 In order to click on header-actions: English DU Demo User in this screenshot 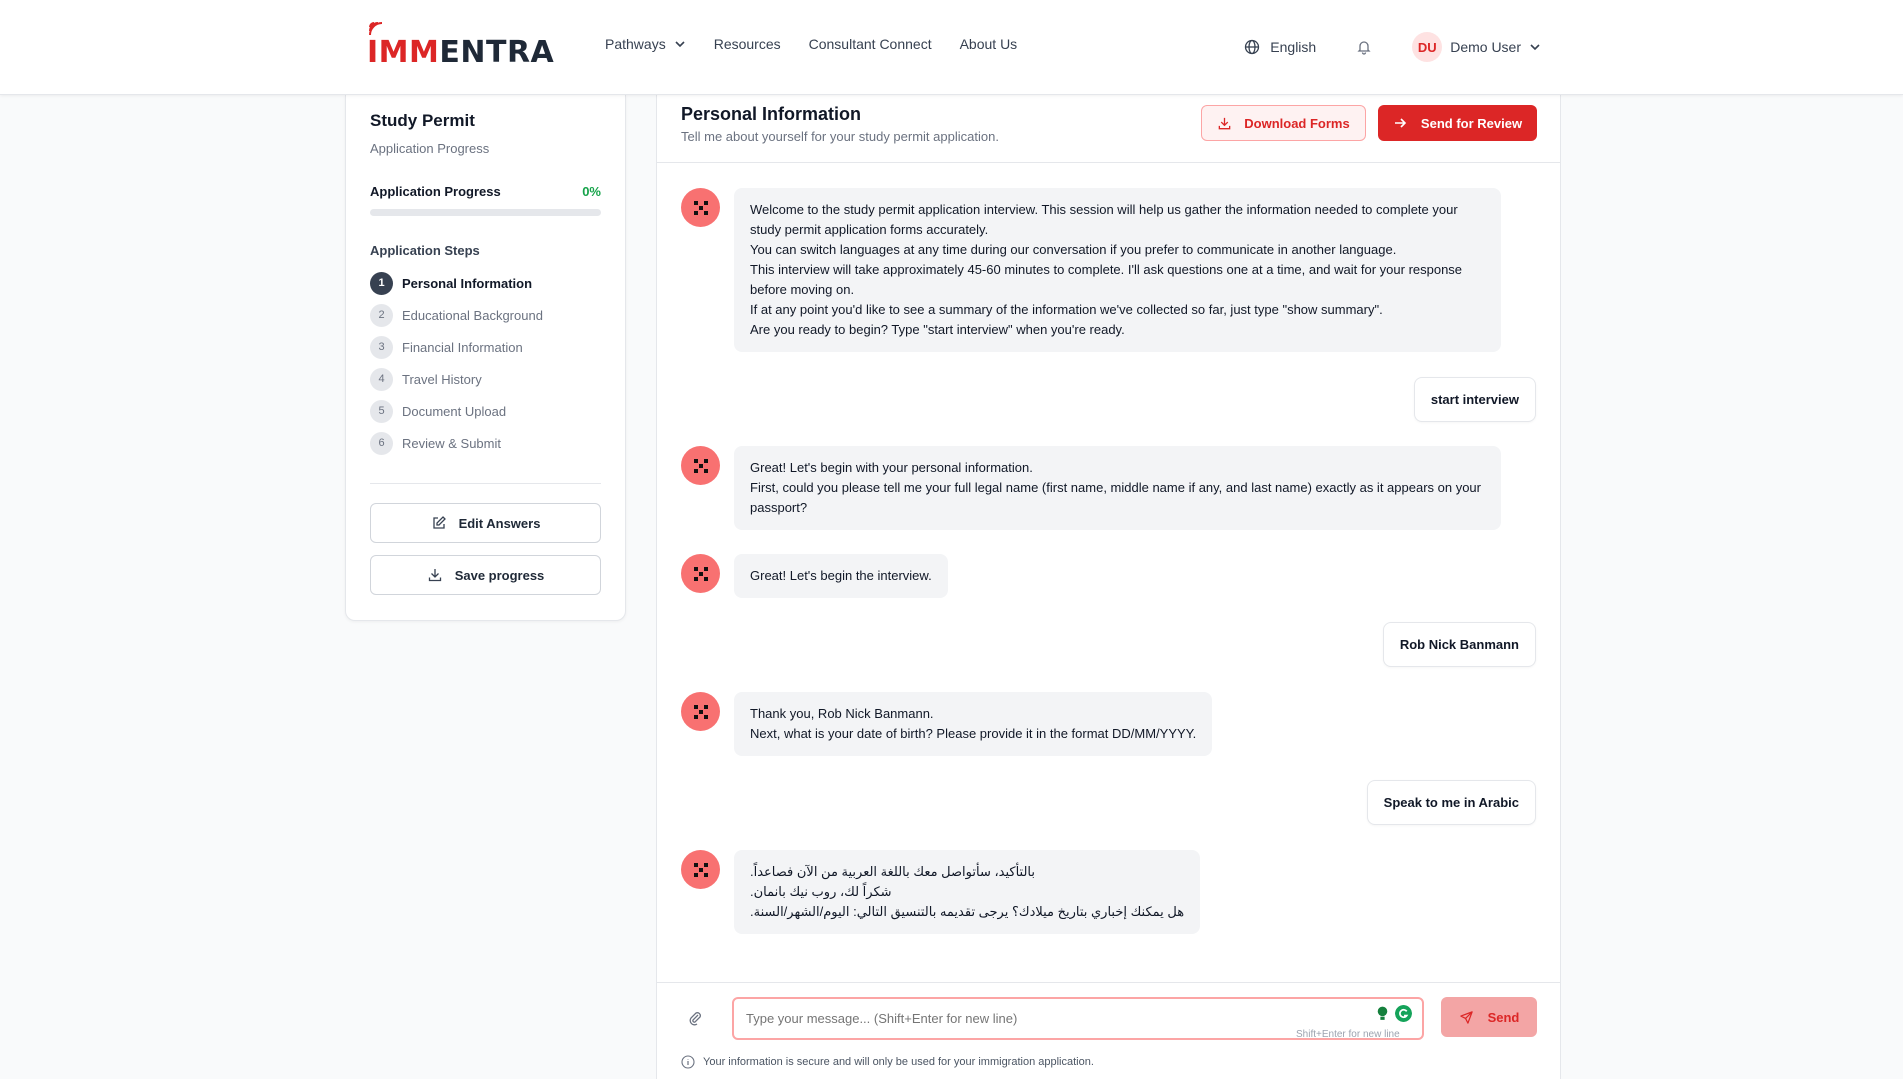, I will do `click(1392, 47)`.